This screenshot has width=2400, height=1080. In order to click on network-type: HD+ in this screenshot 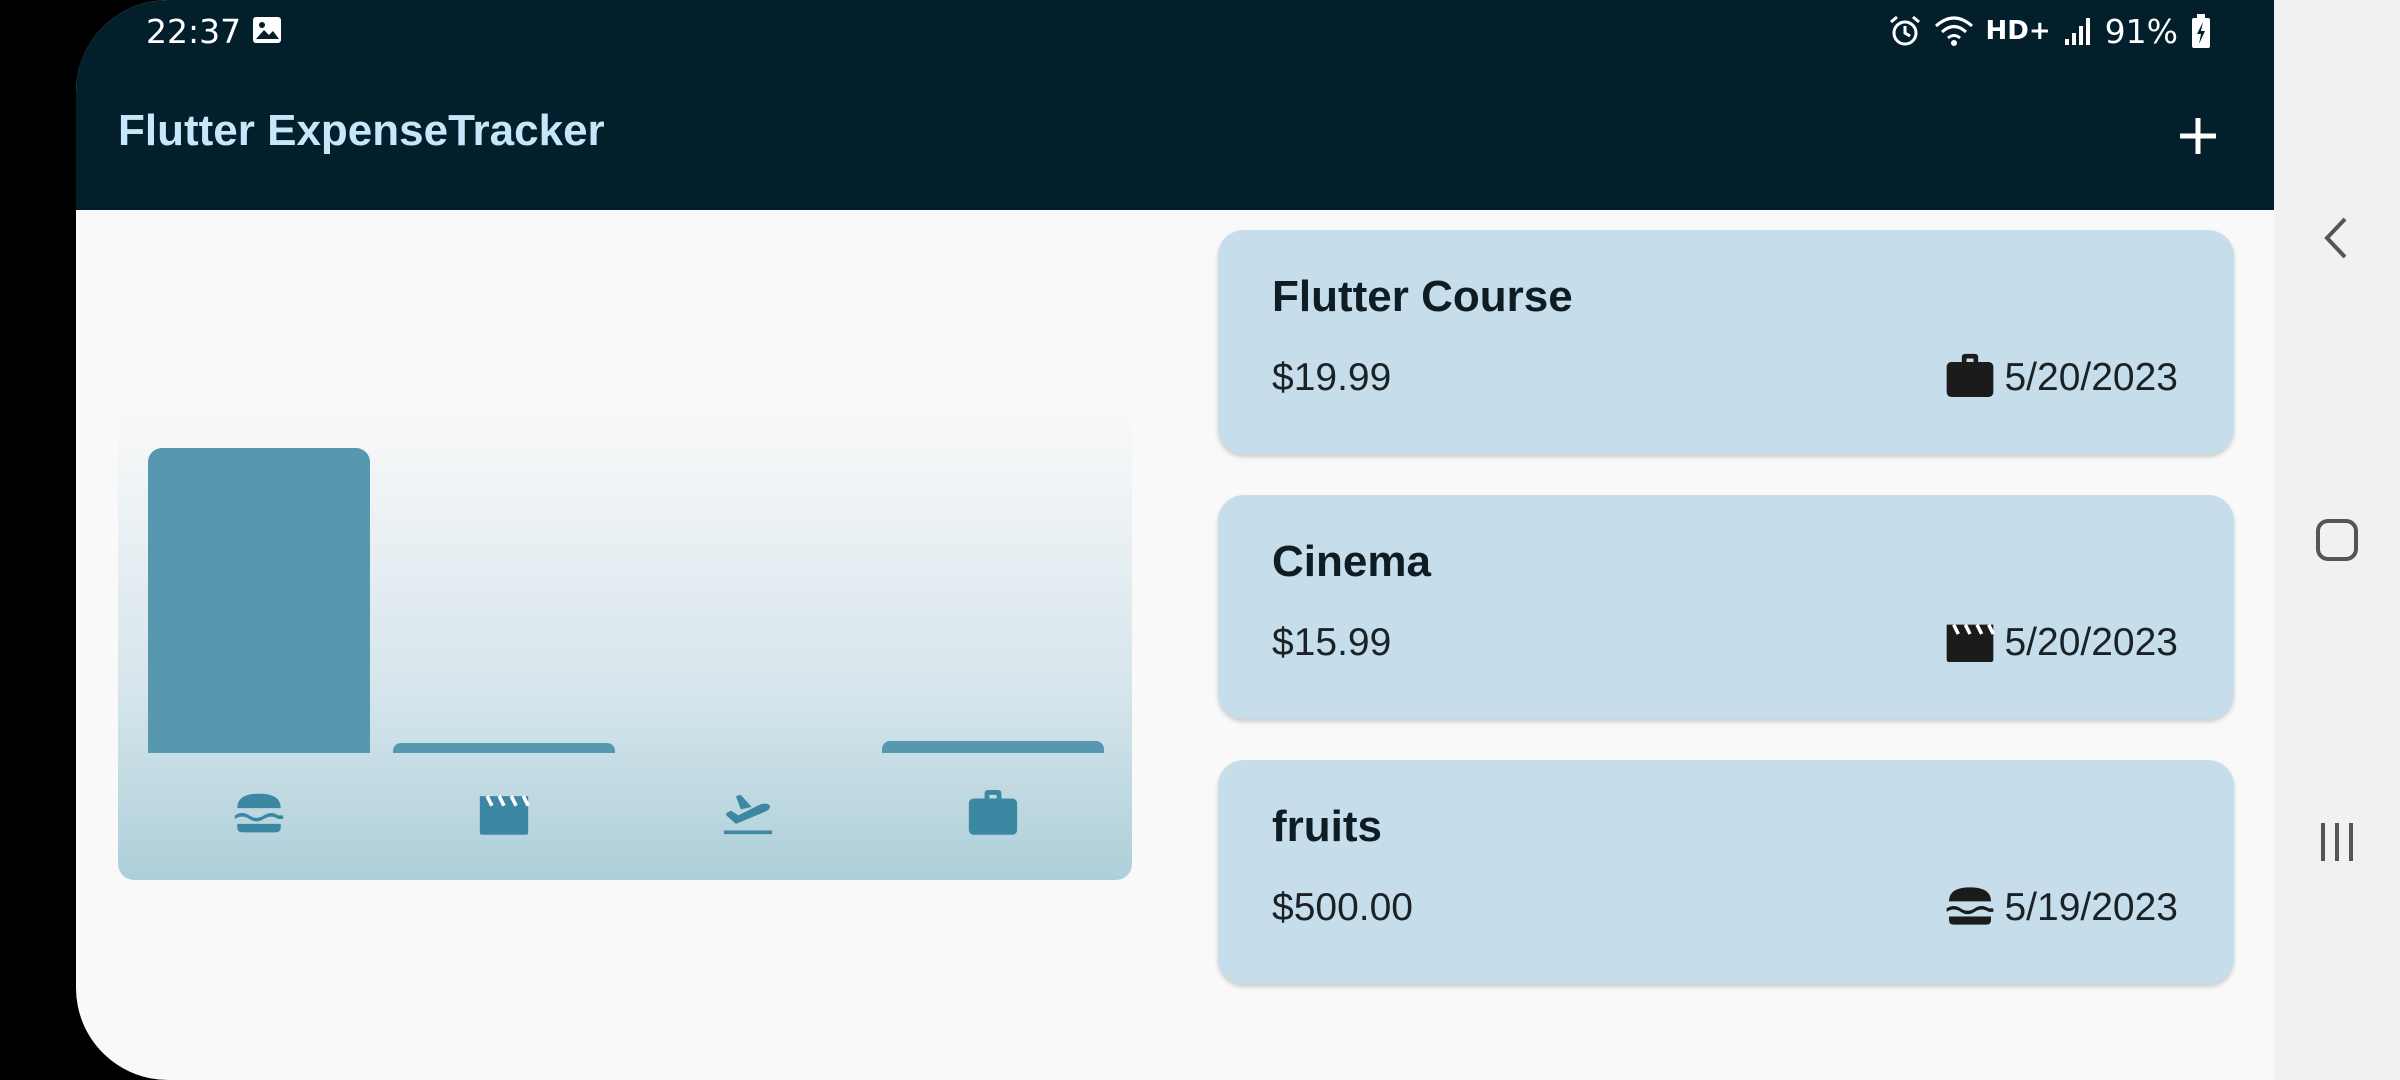, I will do `click(2018, 31)`.